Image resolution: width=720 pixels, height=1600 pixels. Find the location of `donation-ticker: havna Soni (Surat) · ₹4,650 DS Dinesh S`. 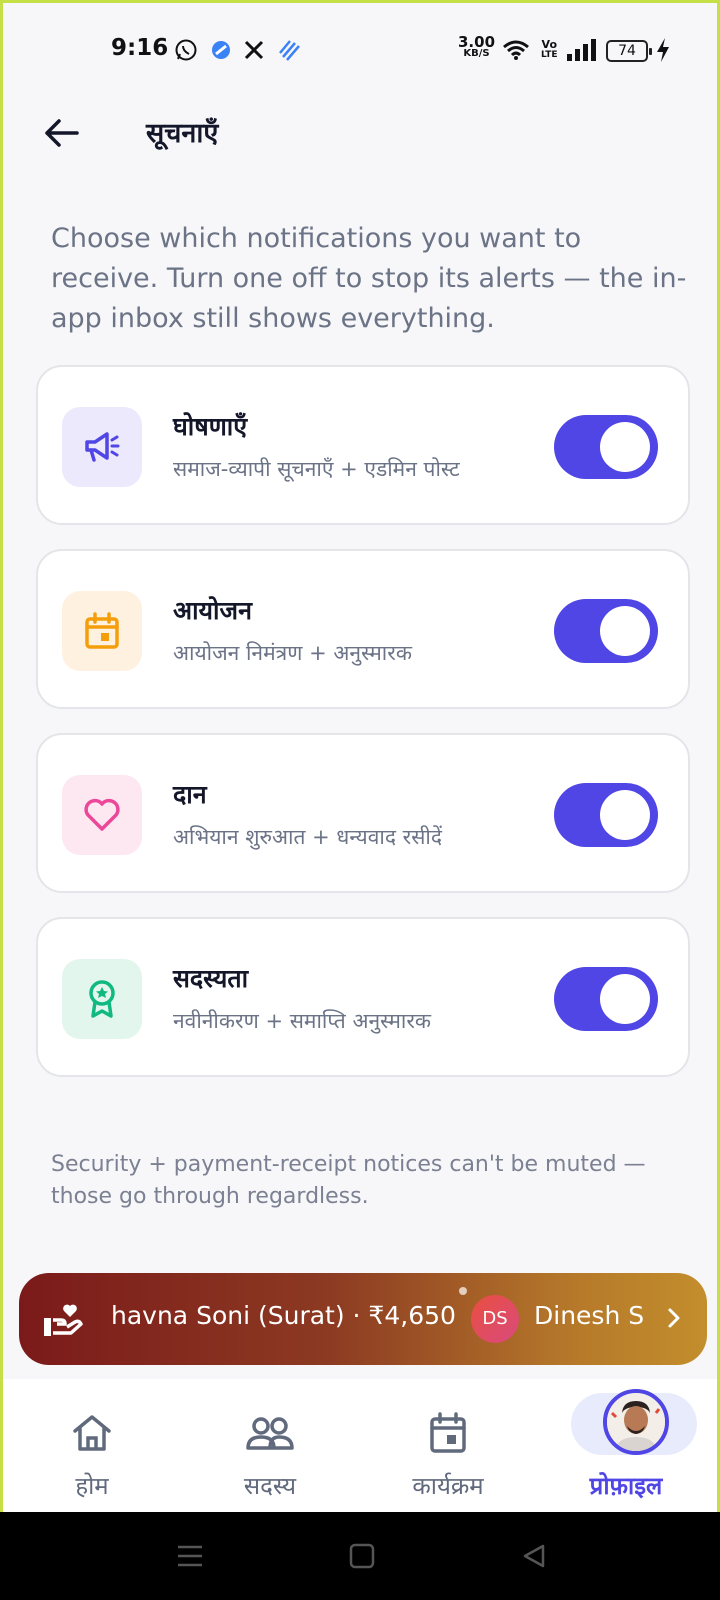

donation-ticker: havna Soni (Surat) · ₹4,650 DS Dinesh S is located at coordinates (363, 1319).